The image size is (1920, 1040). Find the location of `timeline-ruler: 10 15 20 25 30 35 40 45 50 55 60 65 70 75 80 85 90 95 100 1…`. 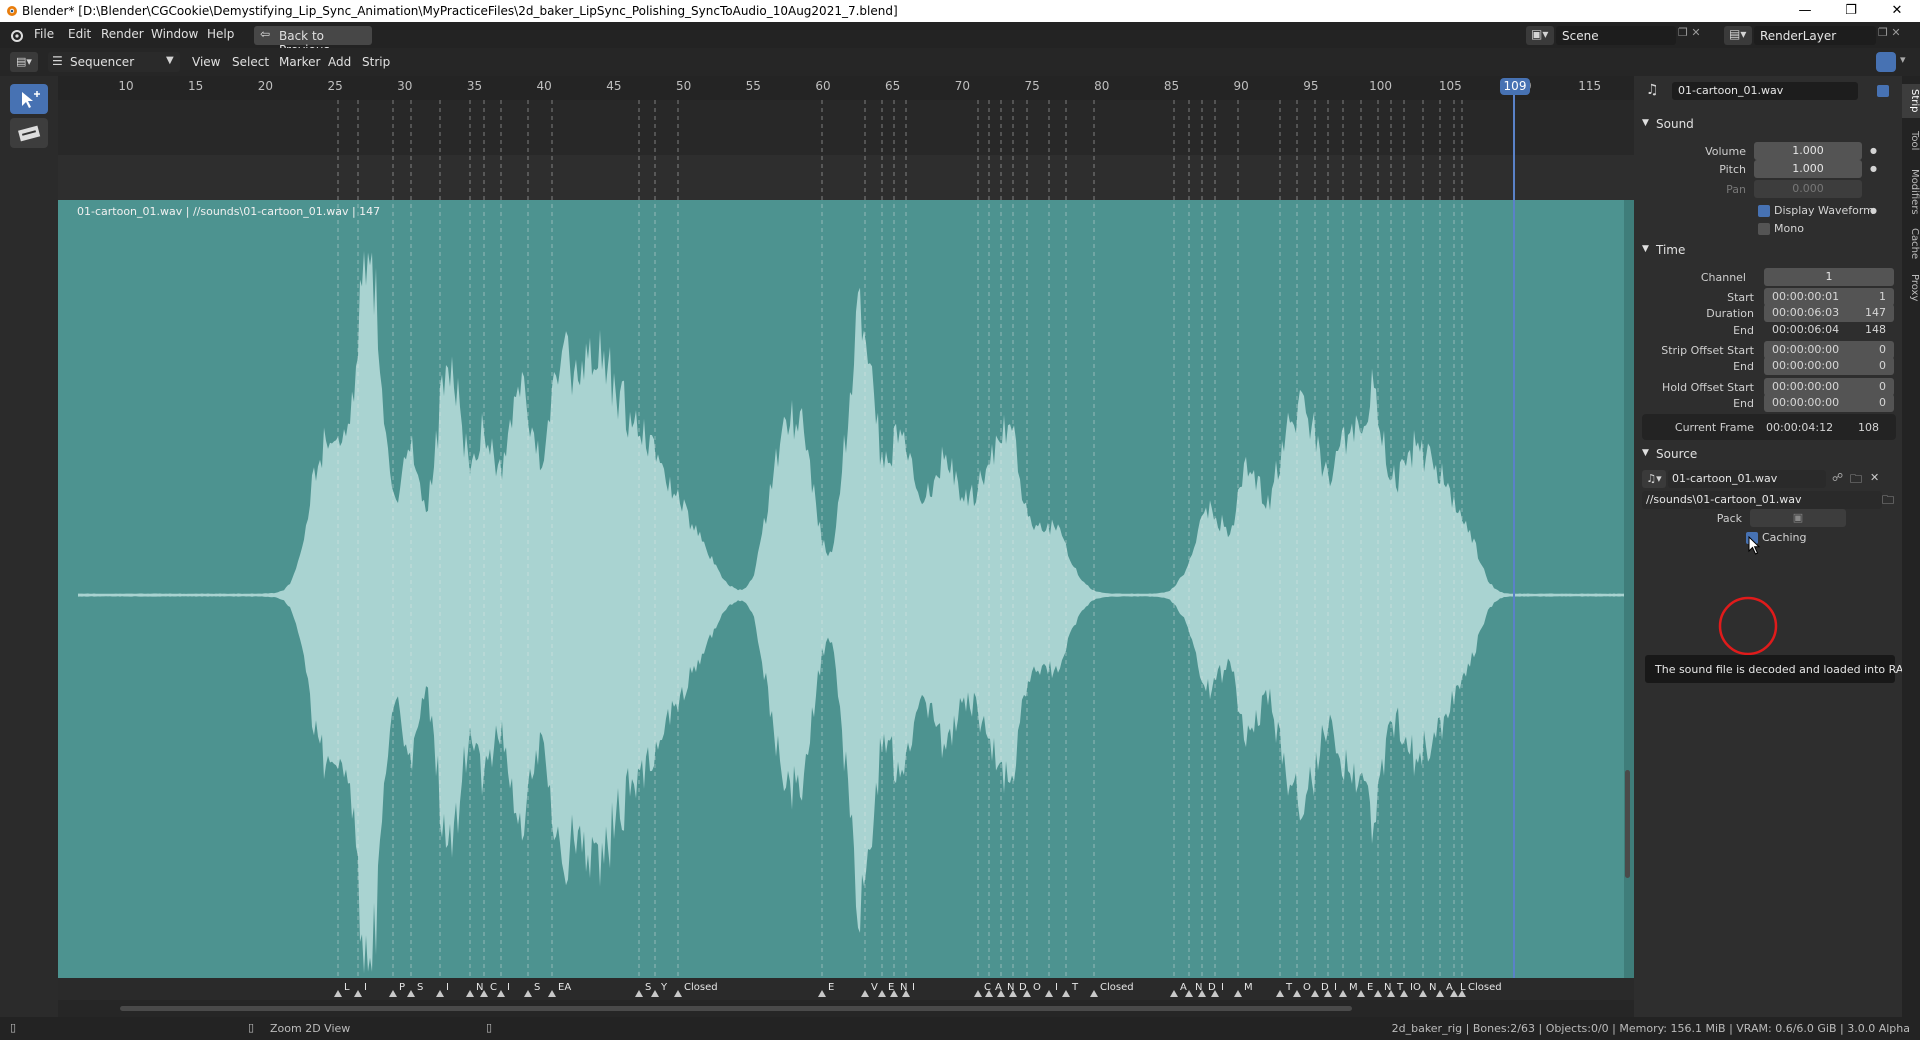

timeline-ruler: 10 15 20 25 30 35 40 45 50 55 60 65 70 75 80 85 90 95 100 1… is located at coordinates (846, 88).